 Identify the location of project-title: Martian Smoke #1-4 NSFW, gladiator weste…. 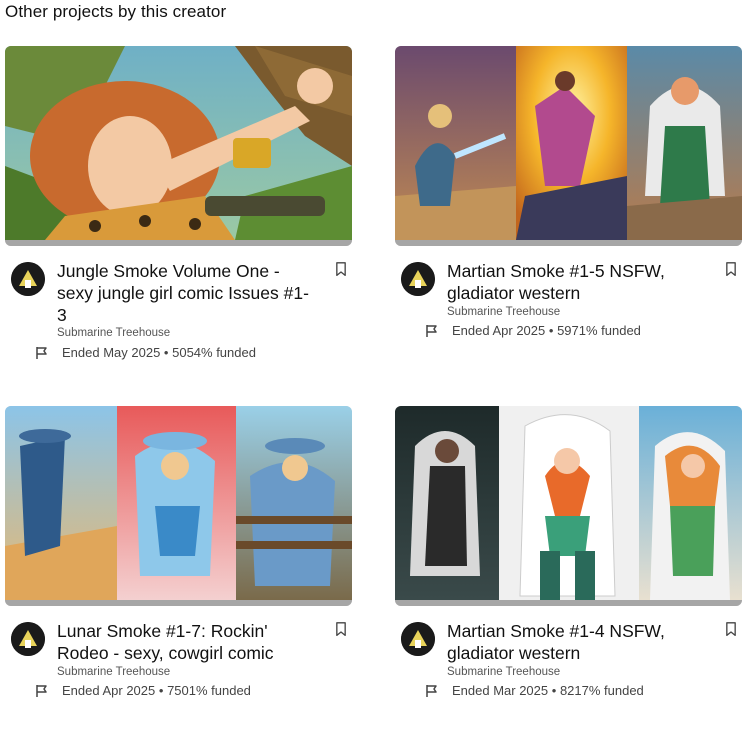
(577, 642).